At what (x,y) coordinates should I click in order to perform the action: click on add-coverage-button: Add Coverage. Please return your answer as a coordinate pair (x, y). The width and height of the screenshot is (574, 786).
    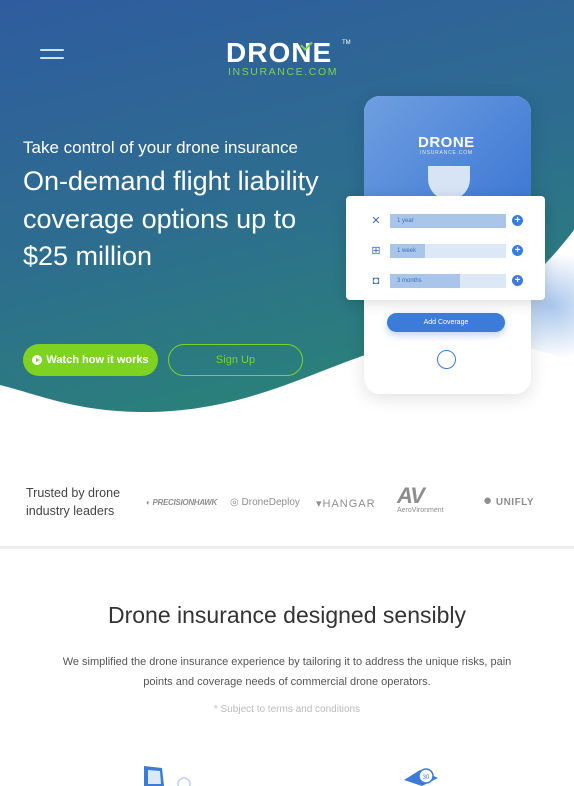
    Looking at the image, I should click on (446, 322).